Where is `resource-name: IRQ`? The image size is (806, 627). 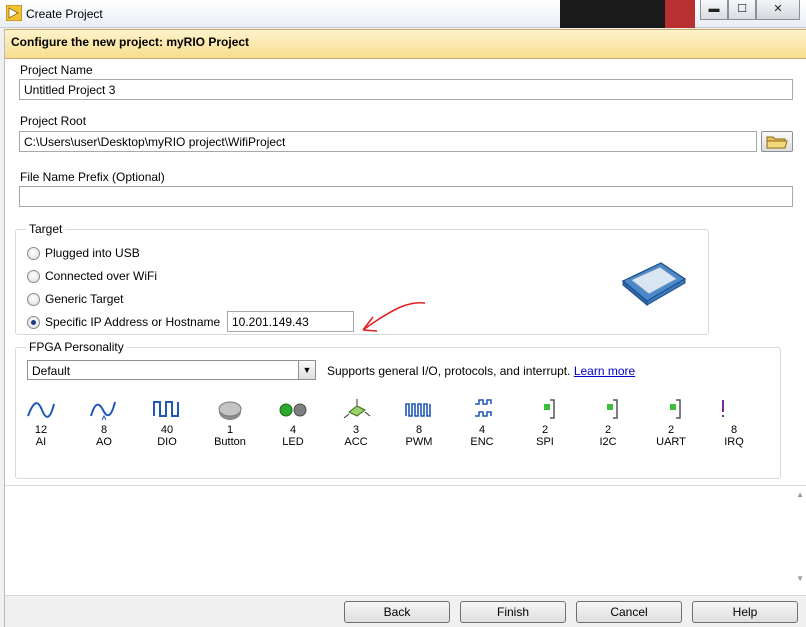 resource-name: IRQ is located at coordinates (734, 442).